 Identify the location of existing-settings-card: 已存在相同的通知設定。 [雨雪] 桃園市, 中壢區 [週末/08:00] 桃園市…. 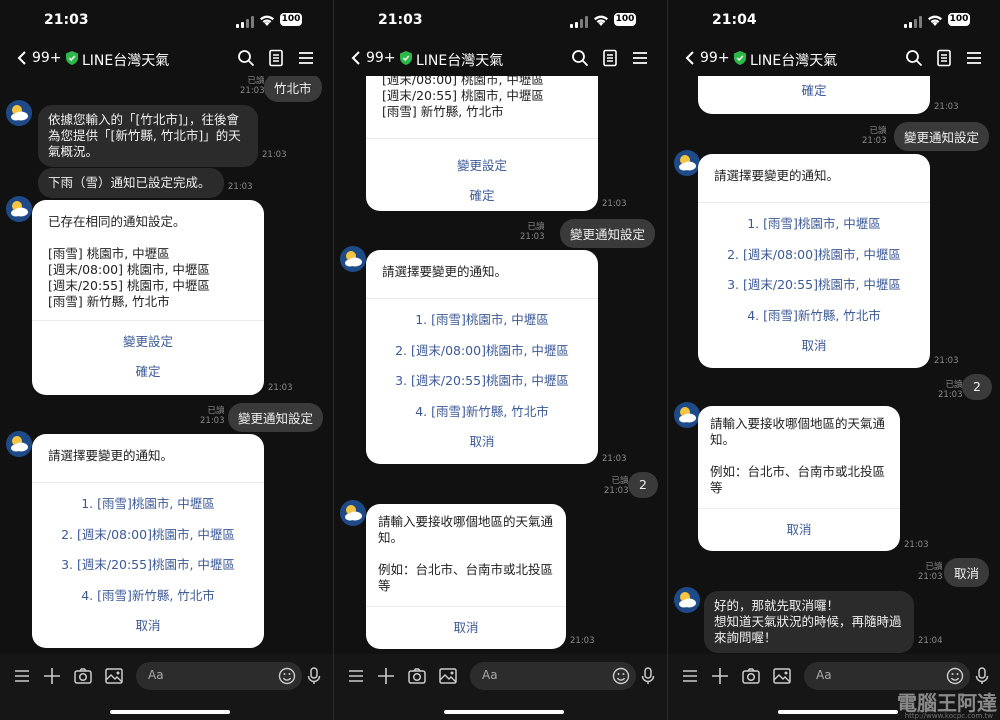
(148, 297).